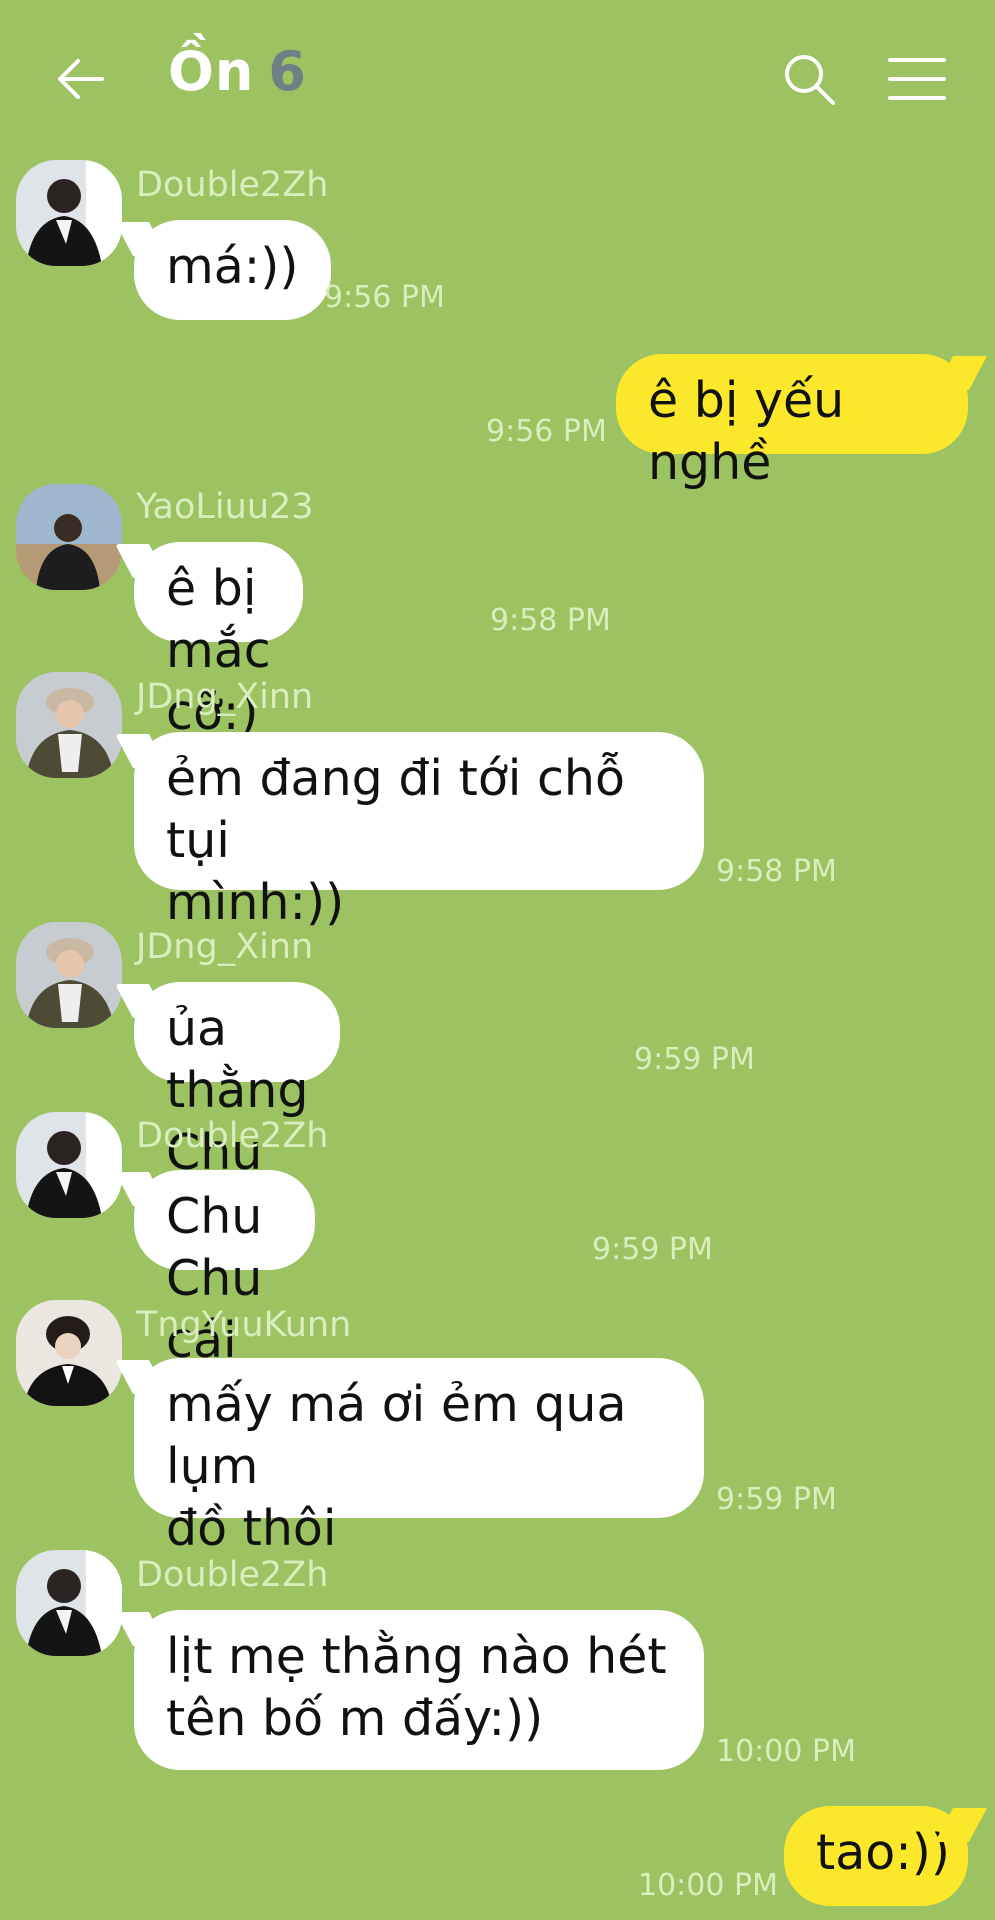 The height and width of the screenshot is (1920, 995). Describe the element at coordinates (237, 1112) in the screenshot. I see `message-bubble: ủa thằng Chu đâu:)` at that location.